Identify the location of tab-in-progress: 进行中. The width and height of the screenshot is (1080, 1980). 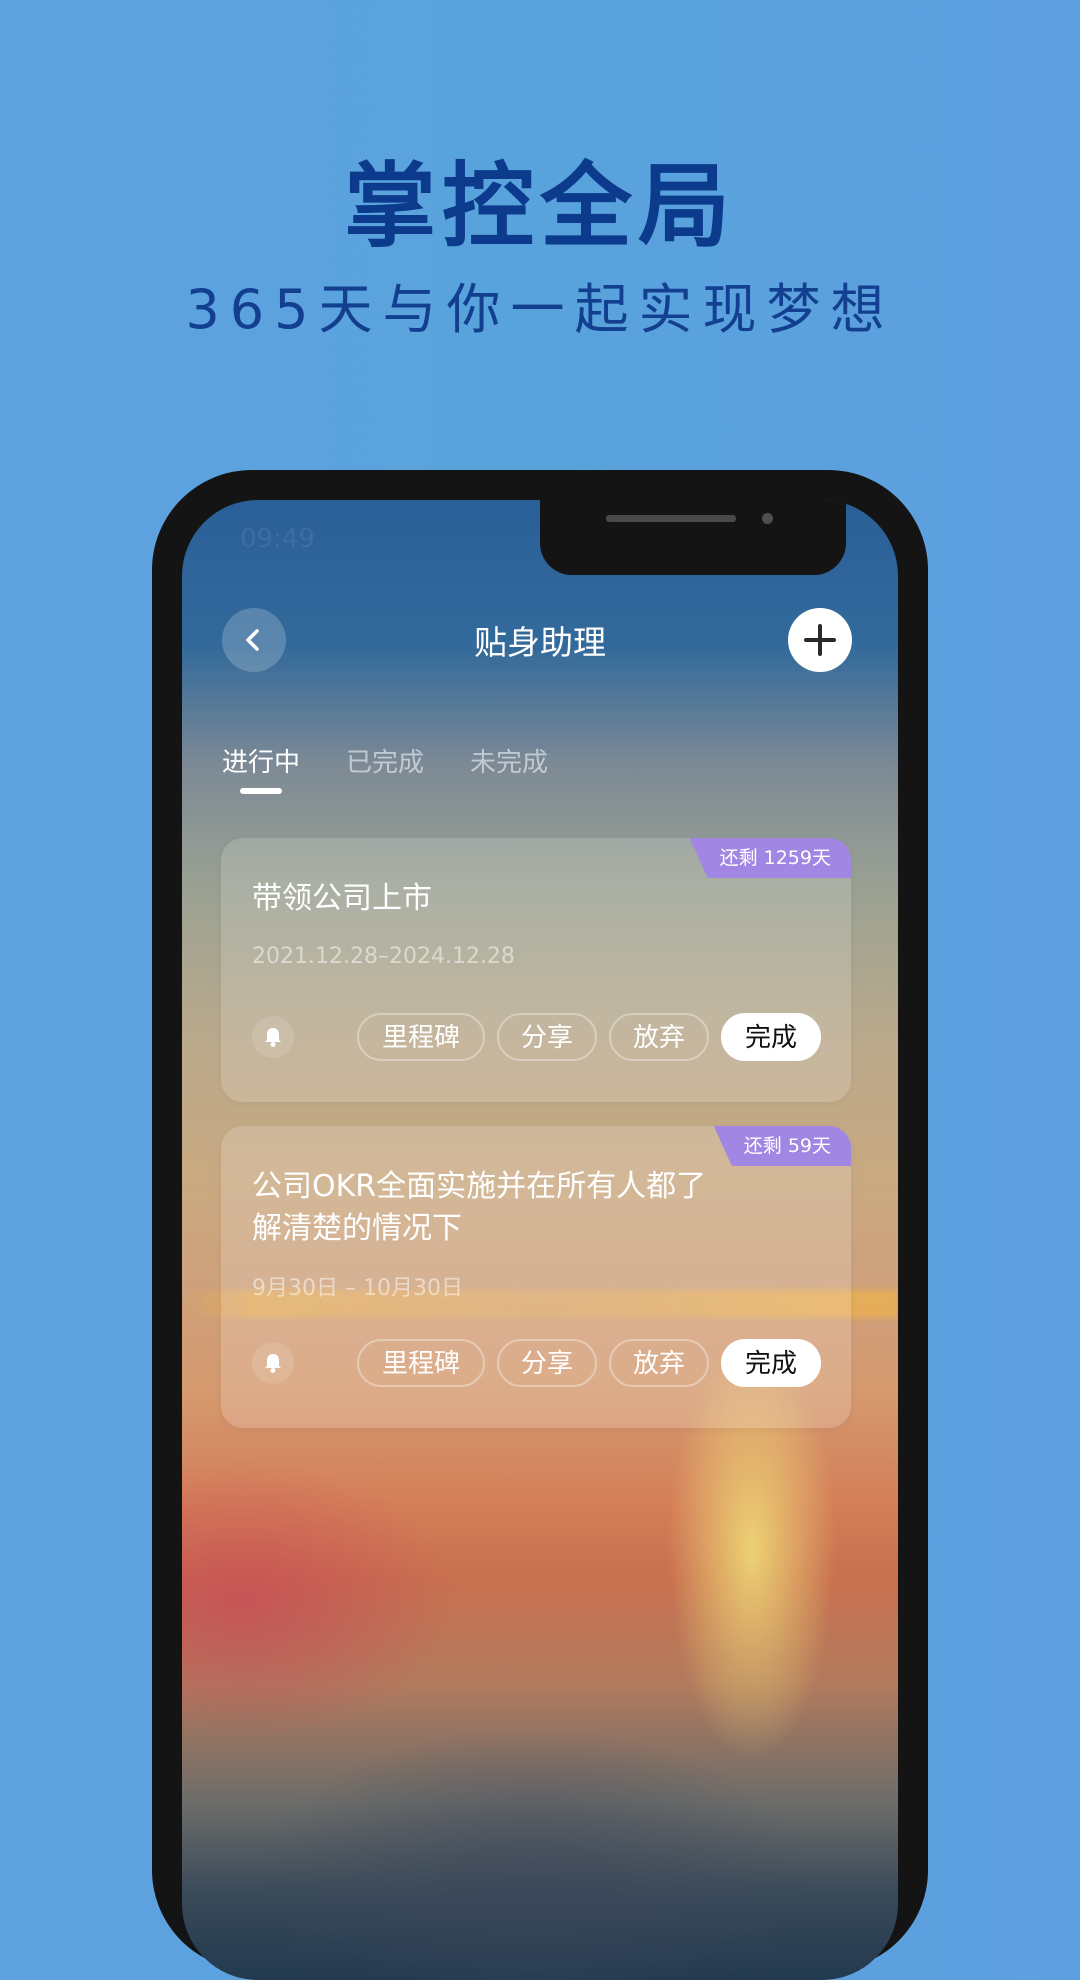
(261, 768).